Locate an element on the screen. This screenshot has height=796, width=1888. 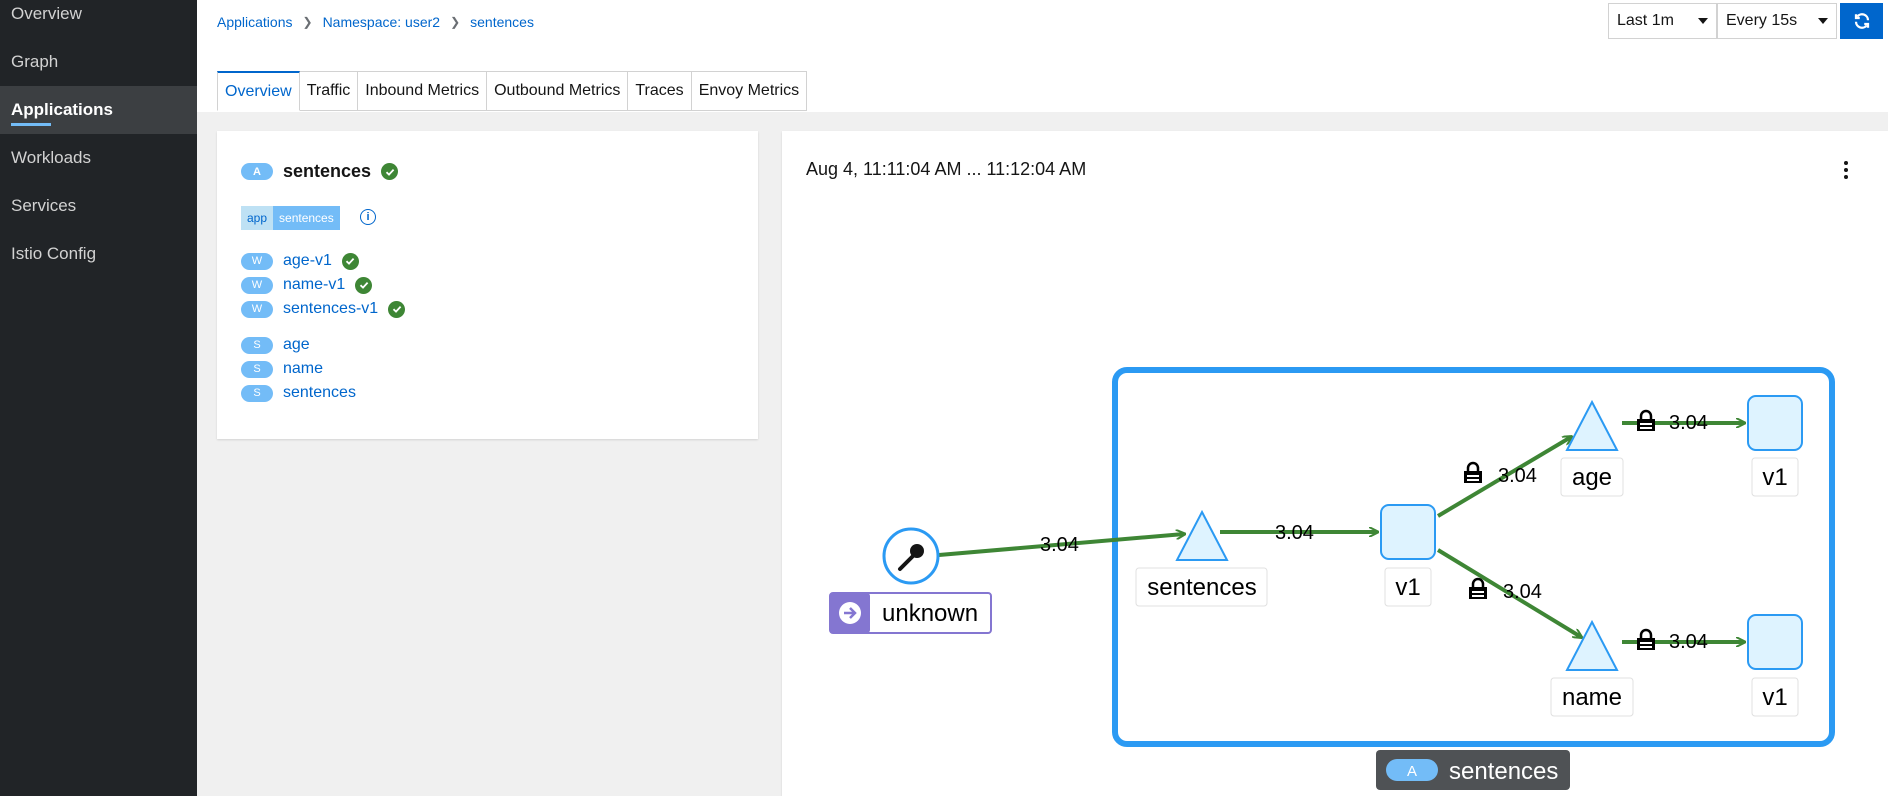
sidebar-item-overview: Overview is located at coordinates (98, 19).